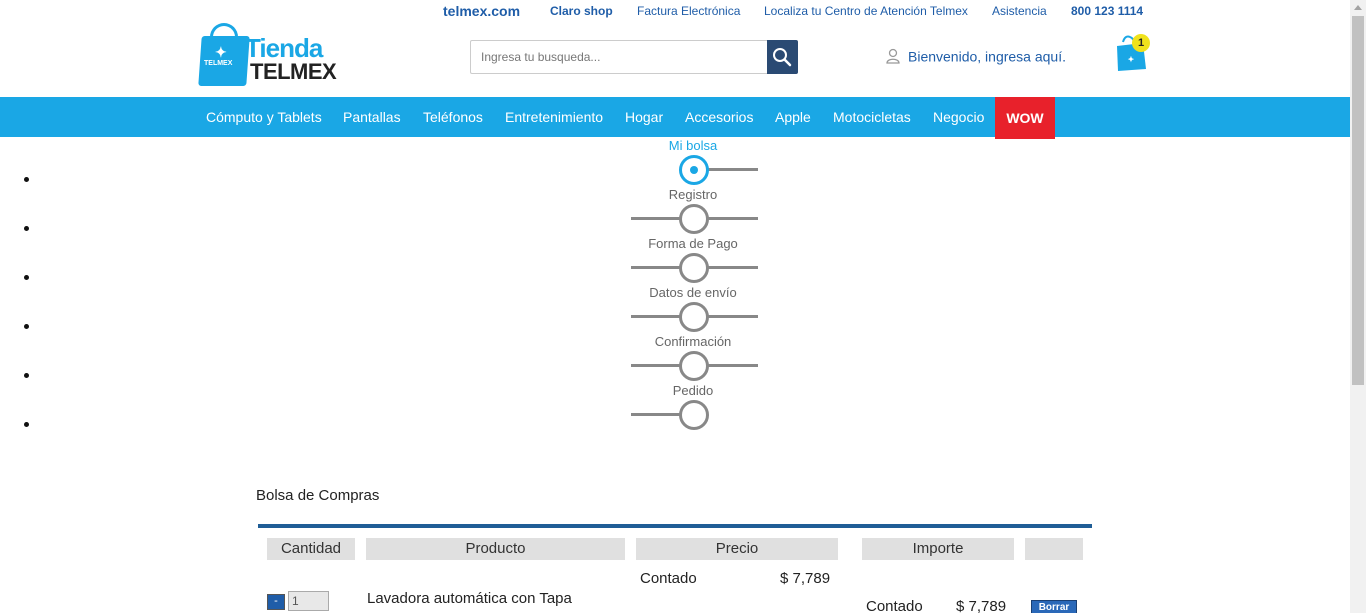 The width and height of the screenshot is (1366, 613). What do you see at coordinates (693, 243) in the screenshot?
I see `step-label: Forma de Pago` at bounding box center [693, 243].